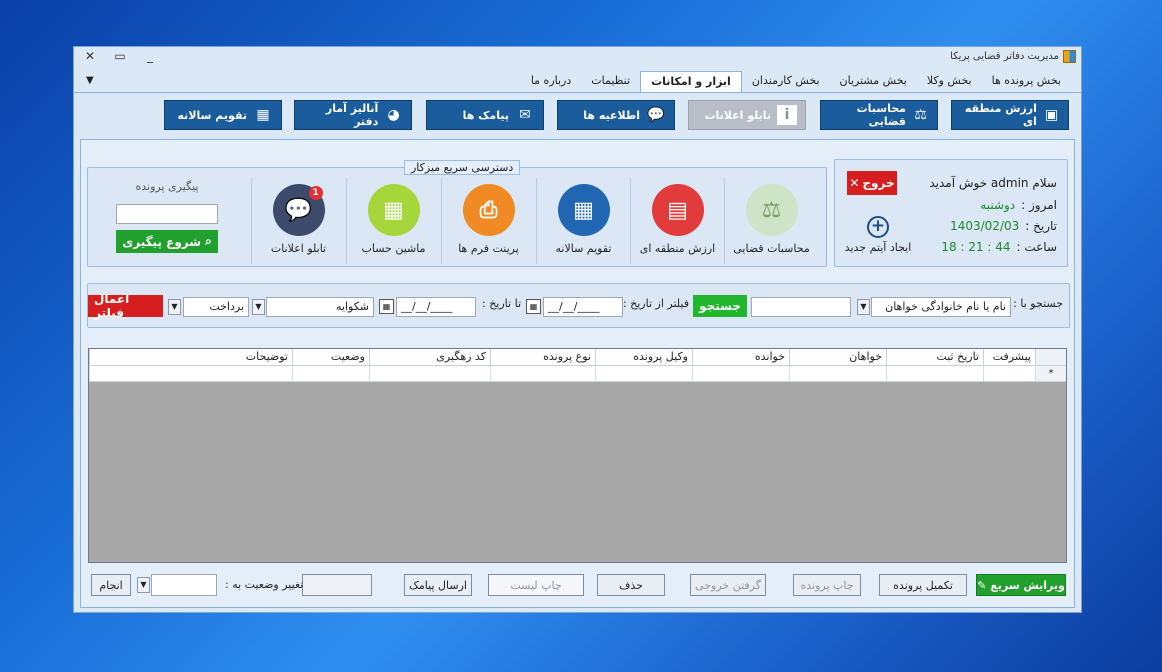 The width and height of the screenshot is (1162, 672). I want to click on complete-case-button: تکمیل پرونده, so click(923, 585).